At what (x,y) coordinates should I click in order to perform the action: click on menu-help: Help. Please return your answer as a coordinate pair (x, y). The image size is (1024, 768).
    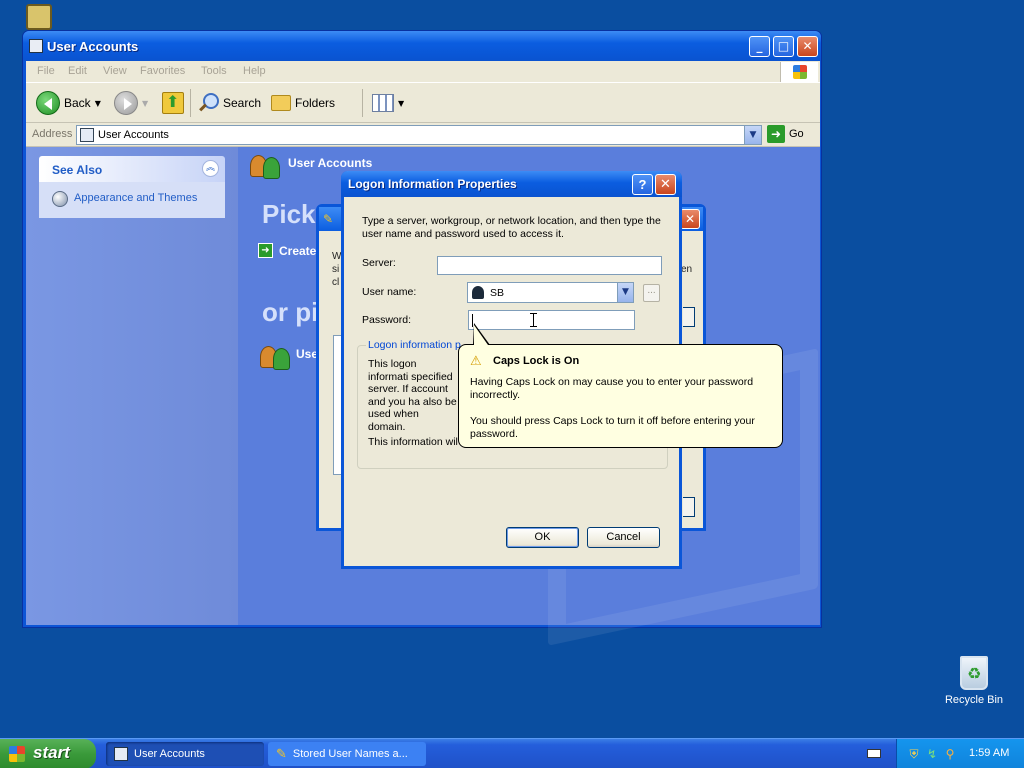
    Looking at the image, I should click on (254, 71).